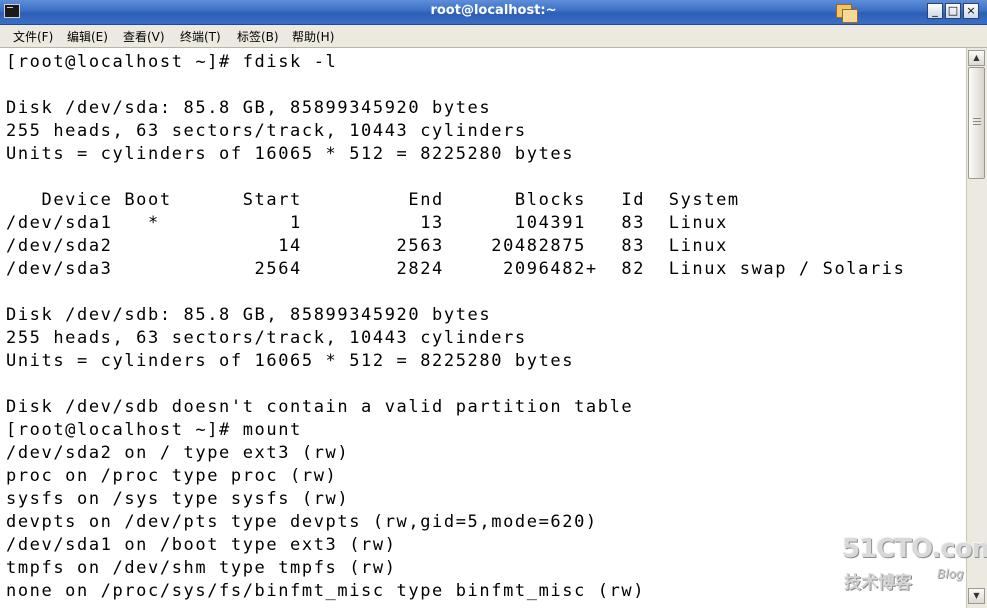  What do you see at coordinates (953, 11) in the screenshot?
I see `maximize-button: □` at bounding box center [953, 11].